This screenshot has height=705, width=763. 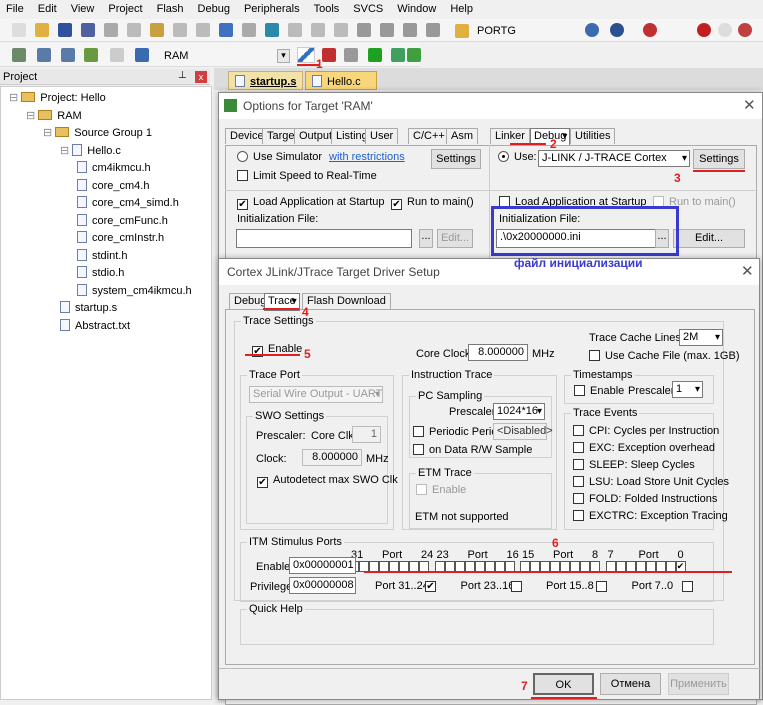 I want to click on bookmark-icon, so click(x=272, y=30).